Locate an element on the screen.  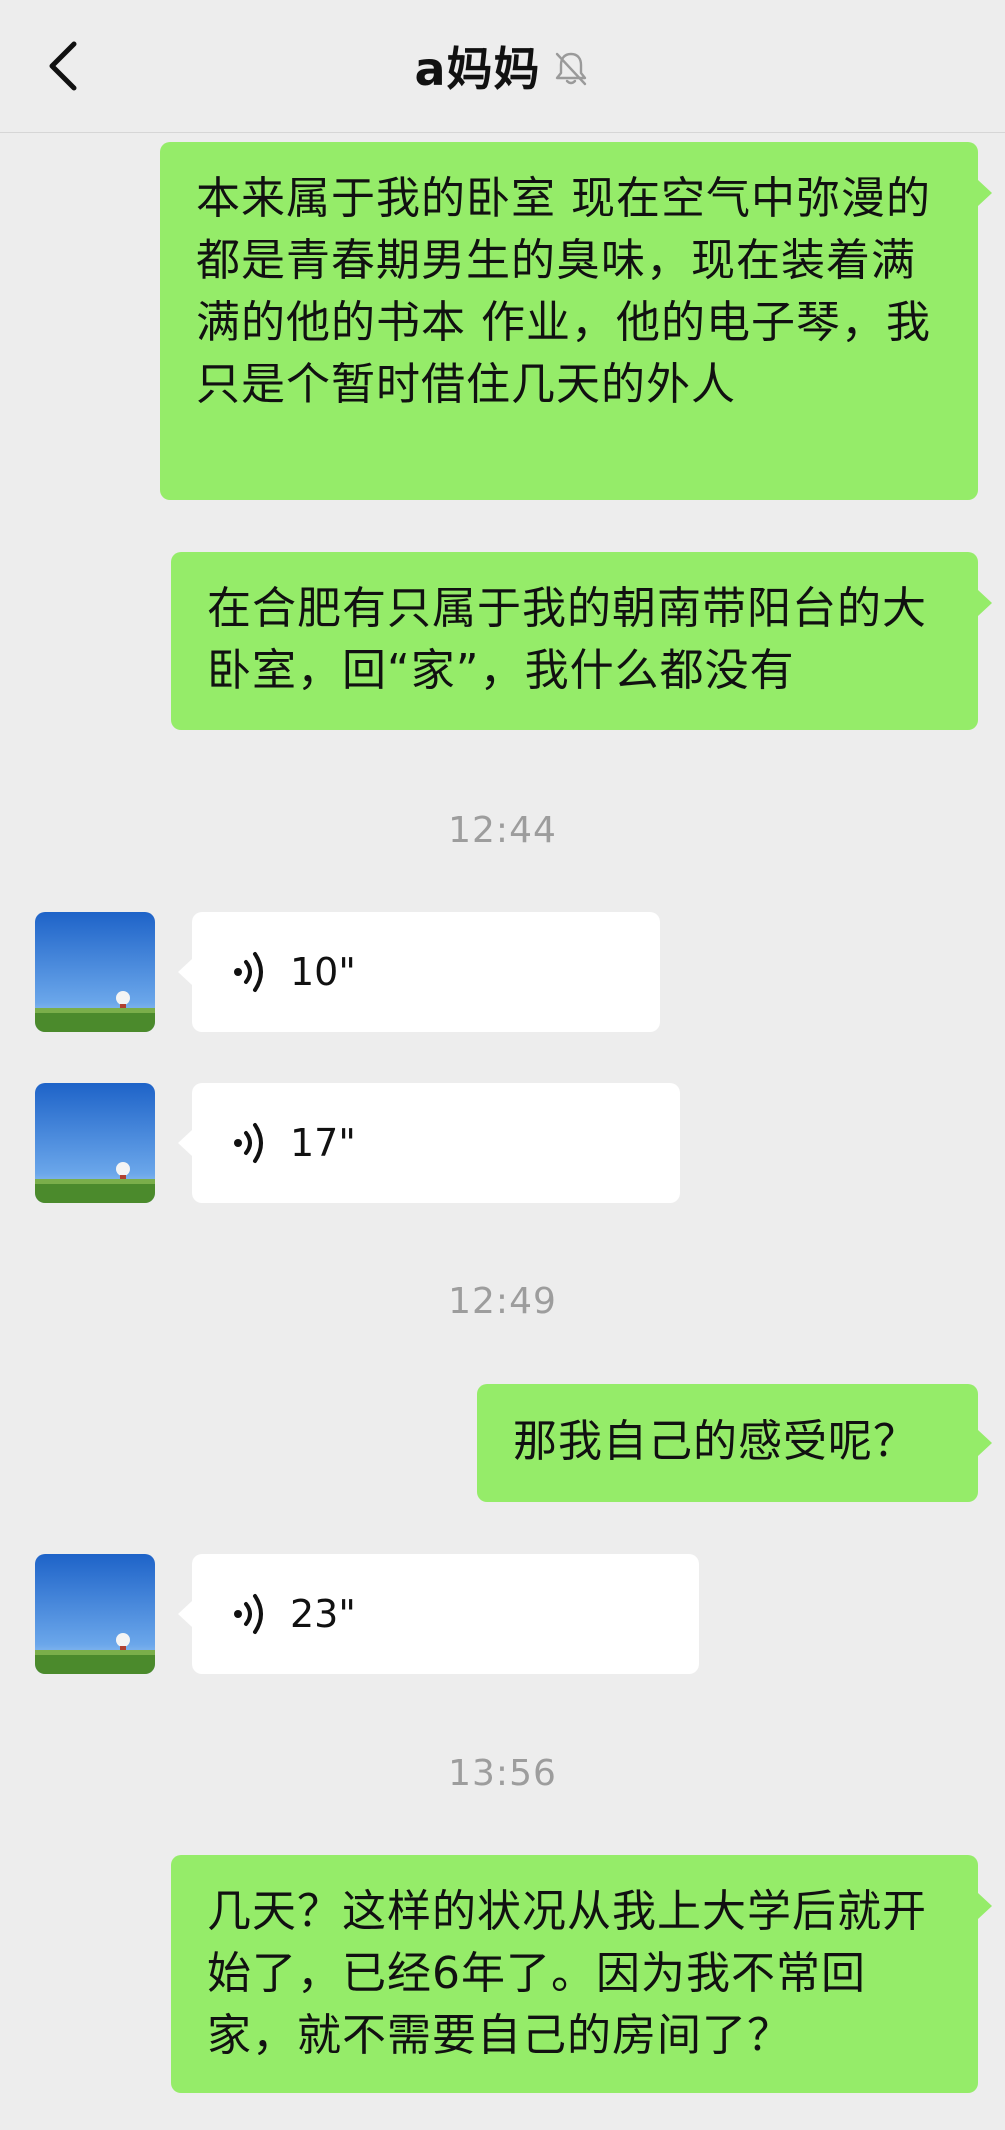
voice-duration: 23" is located at coordinates (323, 1614).